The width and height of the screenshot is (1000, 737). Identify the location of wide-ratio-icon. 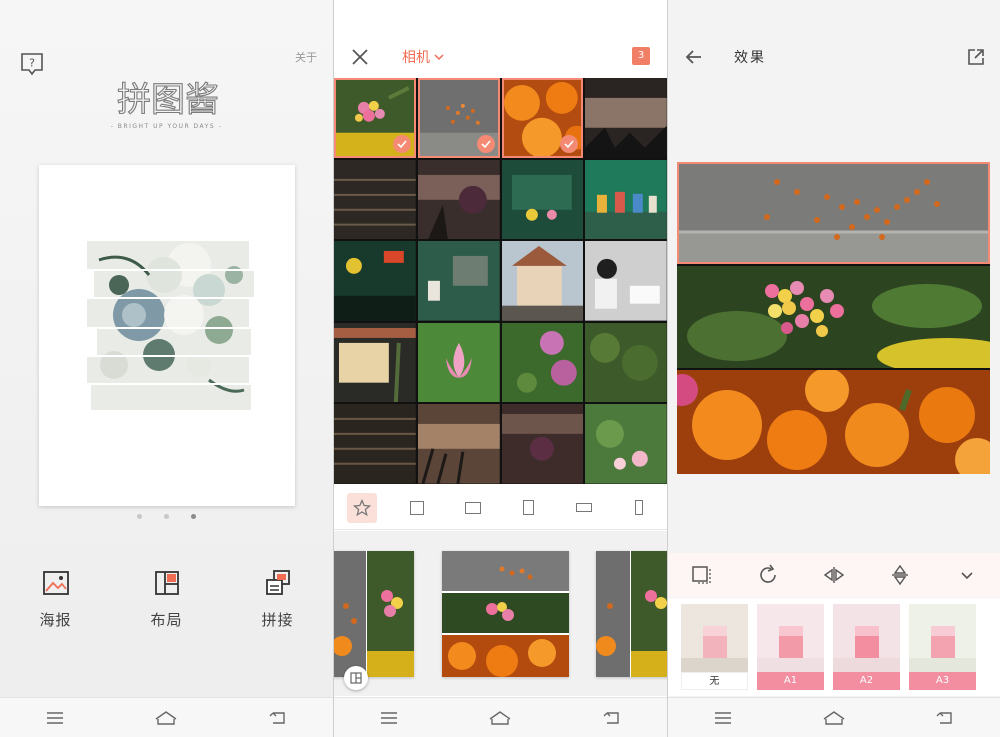
(583, 507).